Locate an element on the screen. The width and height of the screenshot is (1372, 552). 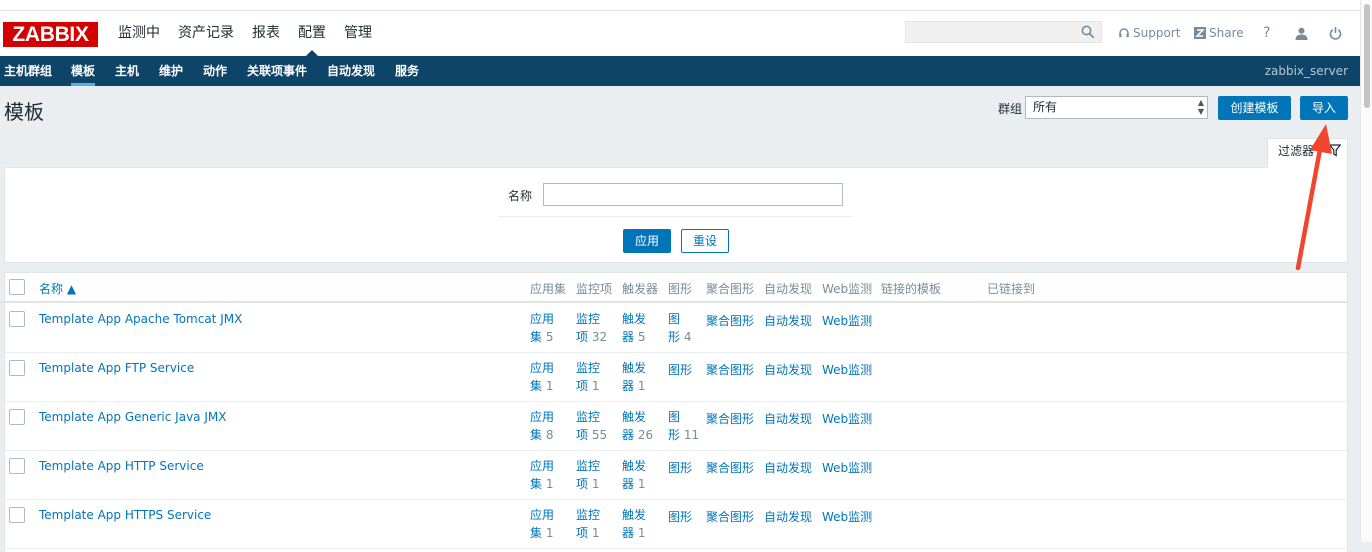
items-text-b: 项 is located at coordinates (582, 337).